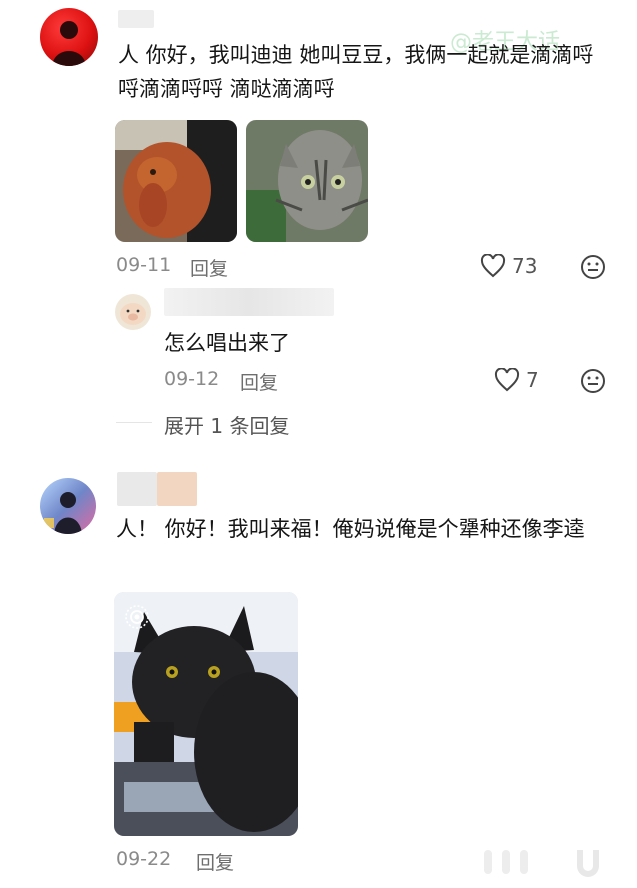 This screenshot has height=888, width=637. I want to click on gesture-bars-icon, so click(541, 863).